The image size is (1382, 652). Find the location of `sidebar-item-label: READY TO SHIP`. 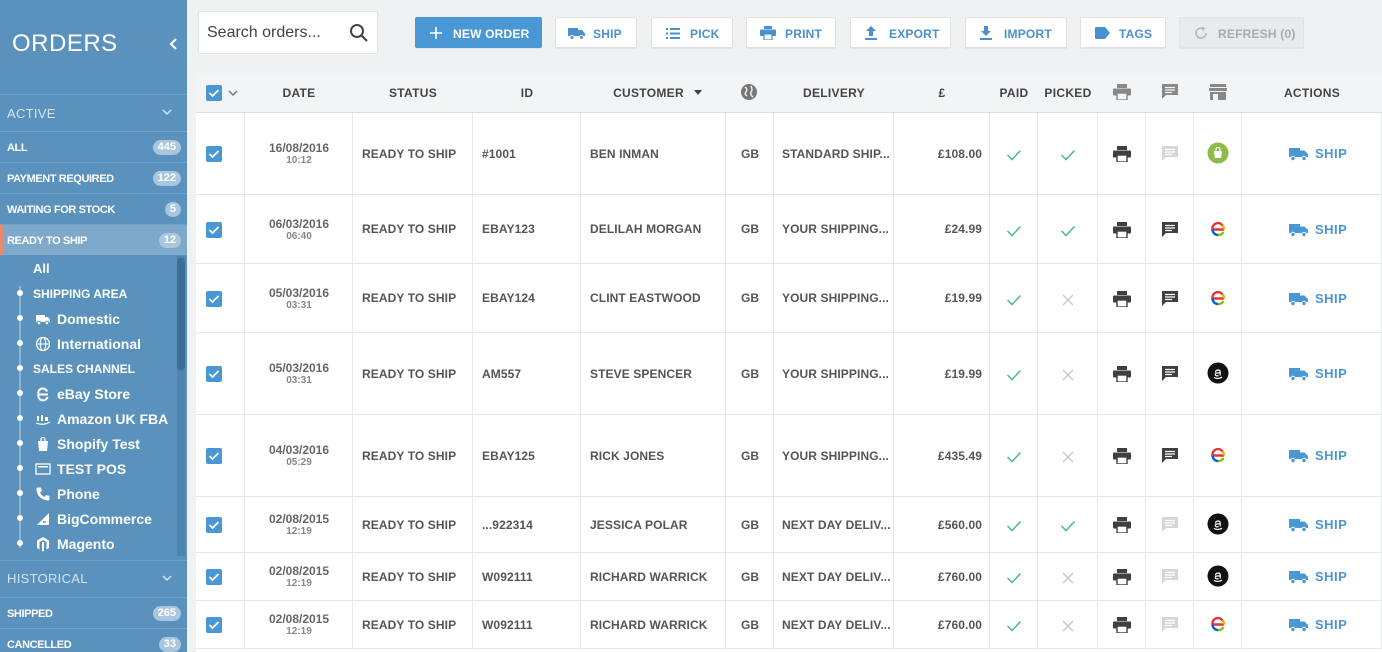

sidebar-item-label: READY TO SHIP is located at coordinates (47, 241).